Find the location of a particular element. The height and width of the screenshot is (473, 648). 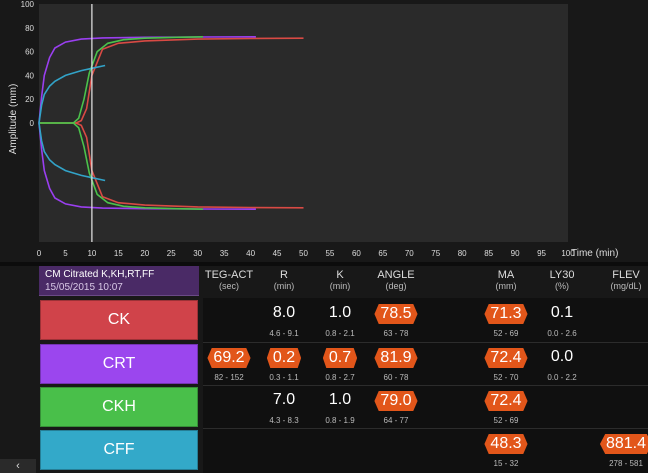

value-cell-flagged: 0.2 is located at coordinates (284, 358).